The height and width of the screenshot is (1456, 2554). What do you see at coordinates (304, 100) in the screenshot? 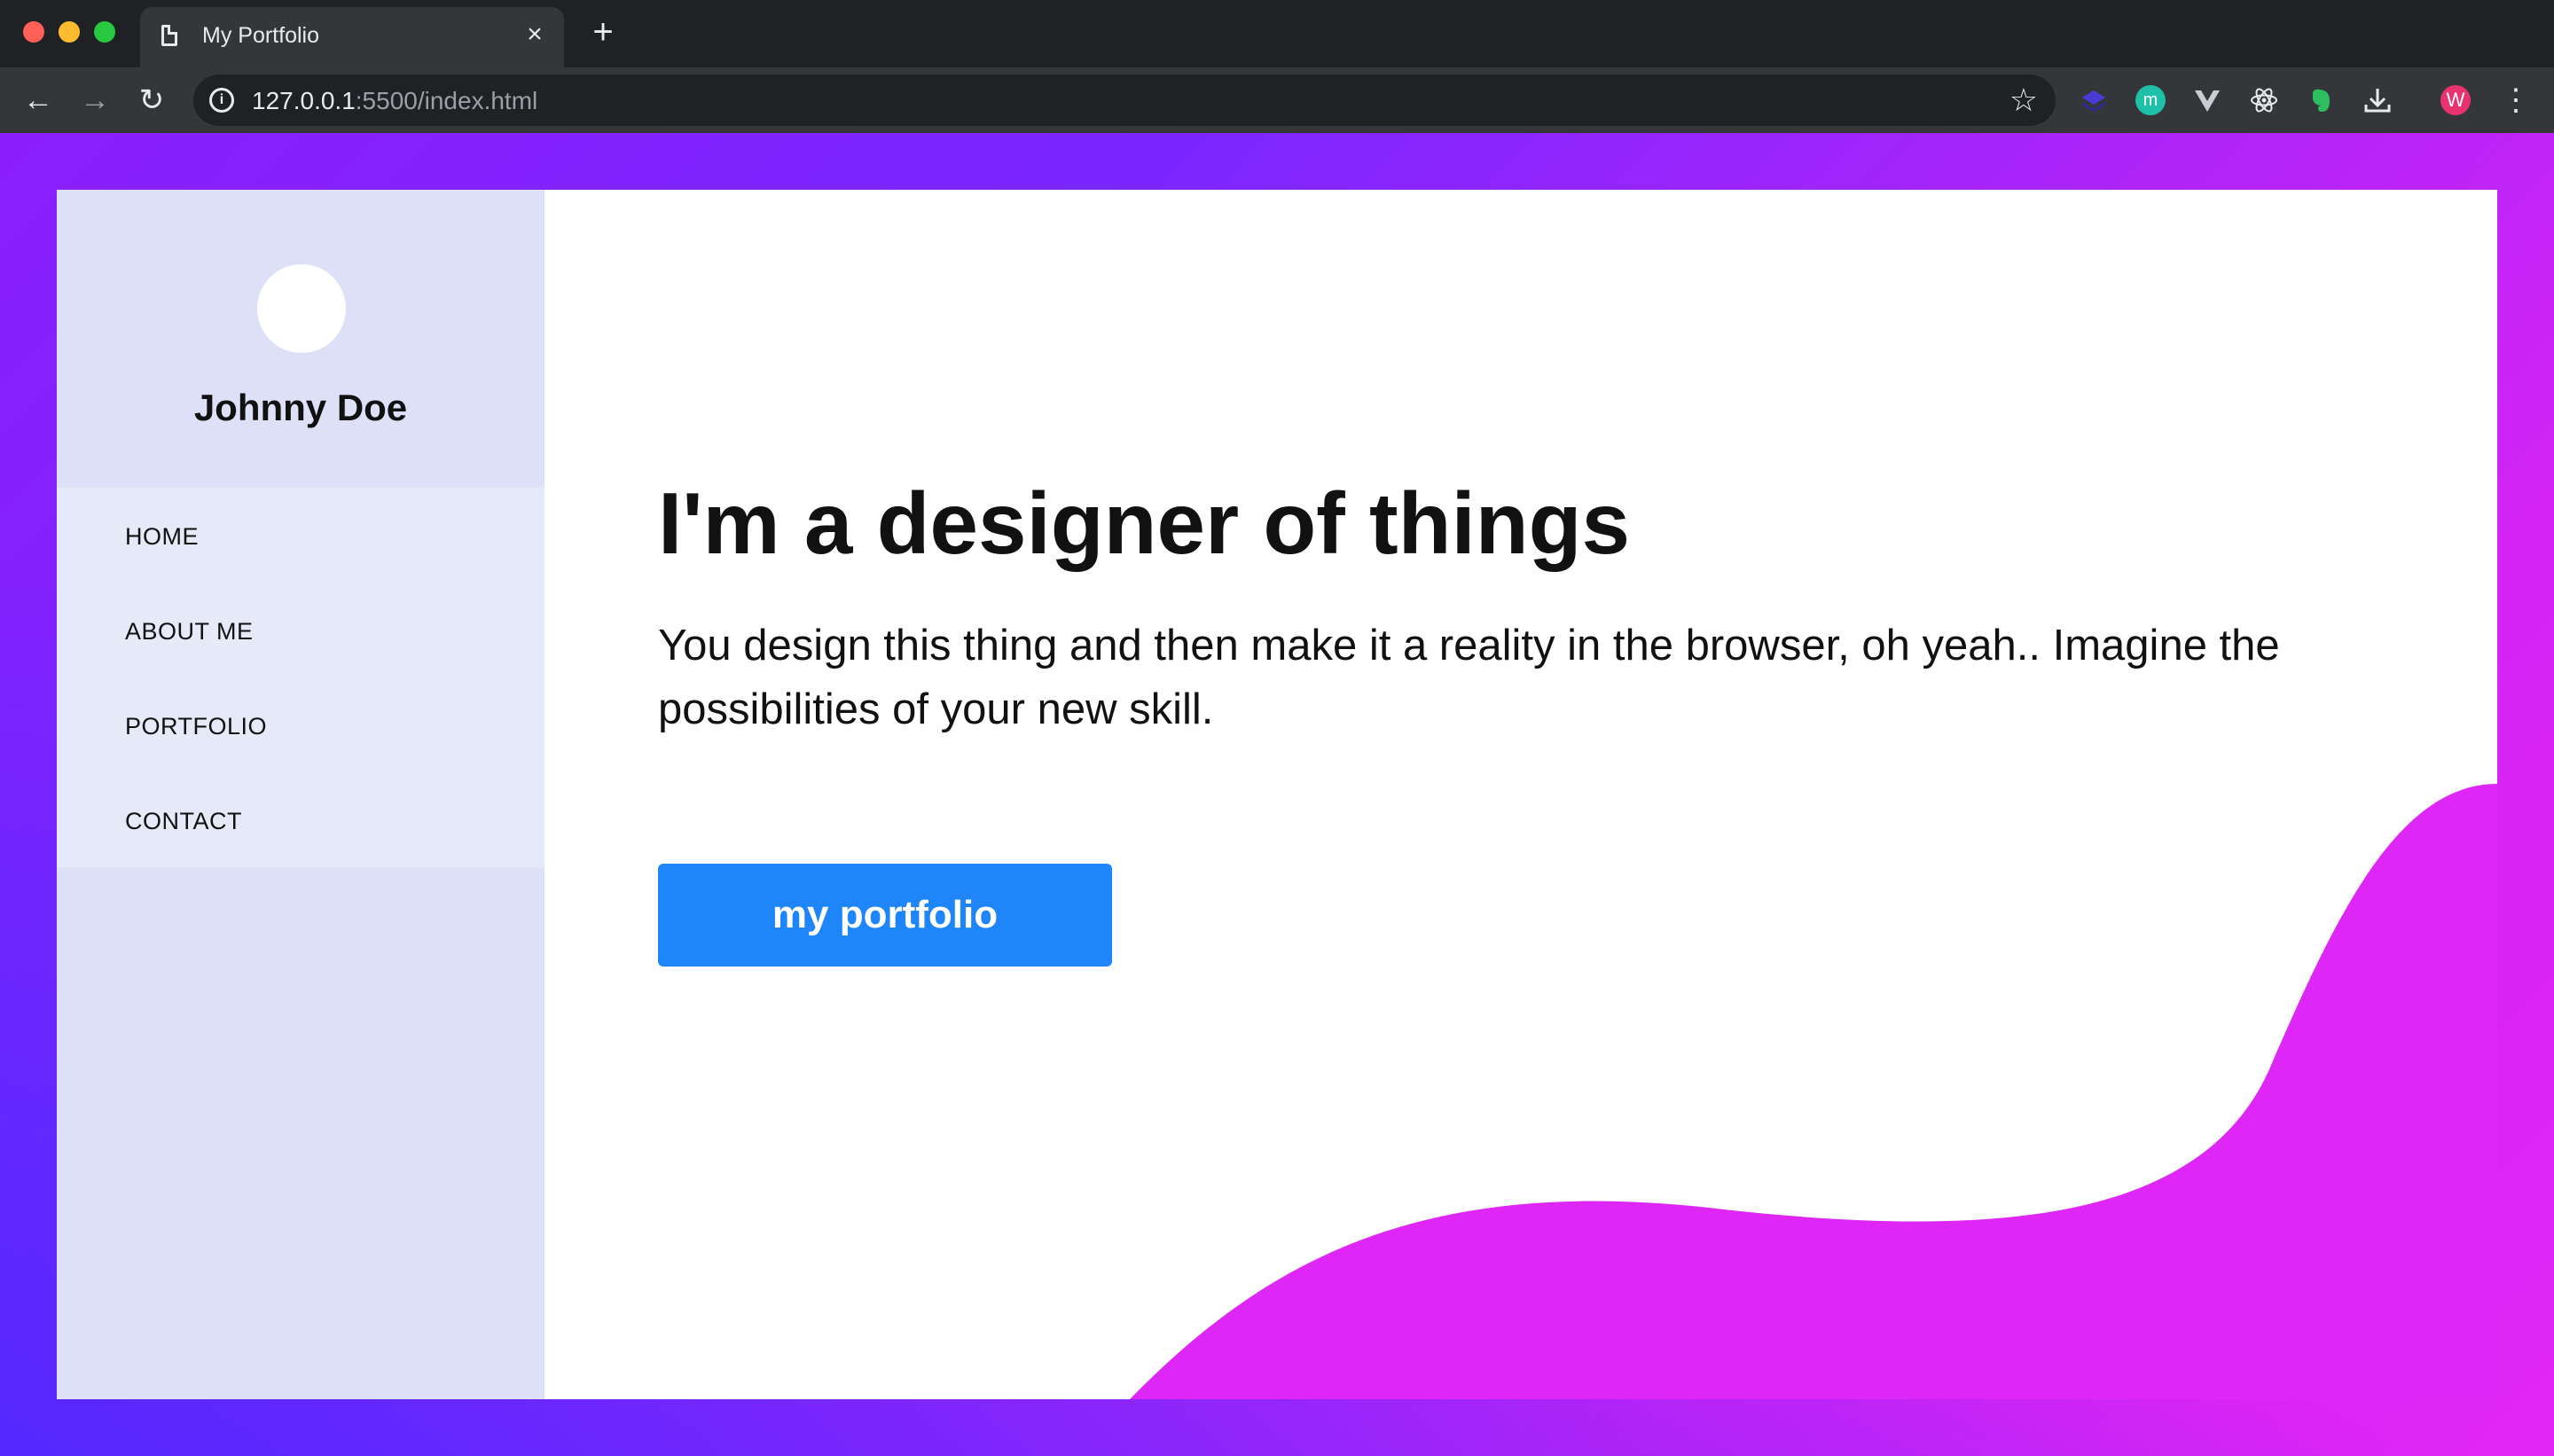
I see `url-host: 127.0.0.1` at bounding box center [304, 100].